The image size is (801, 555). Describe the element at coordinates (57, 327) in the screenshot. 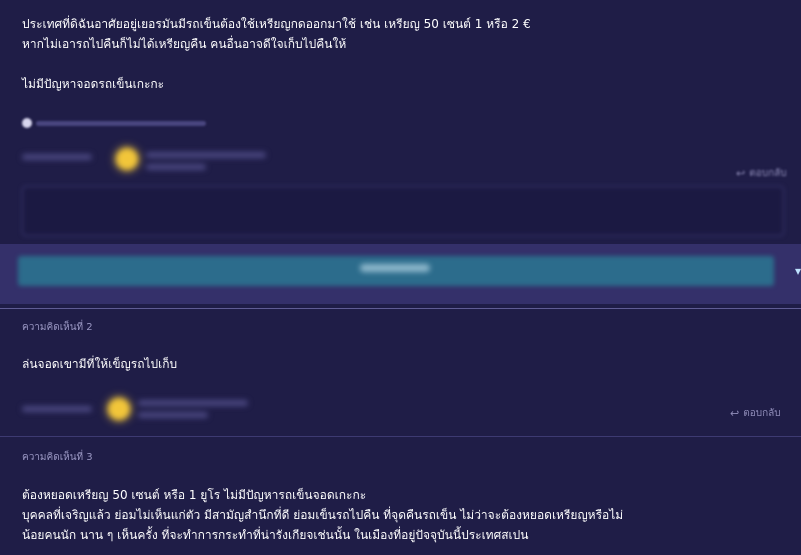

I see `comment-2-label: ความคิดเห็นที่ 2` at that location.